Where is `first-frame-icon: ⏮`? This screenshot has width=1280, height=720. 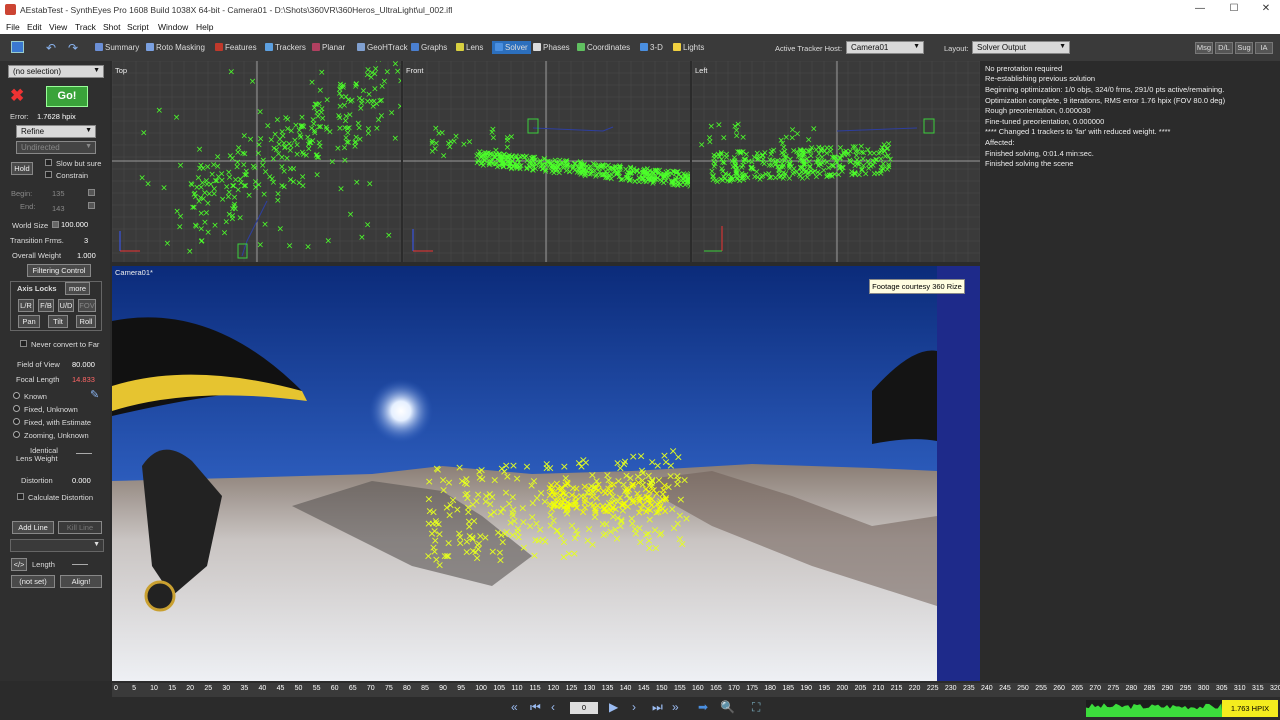
first-frame-icon: ⏮ is located at coordinates (535, 707).